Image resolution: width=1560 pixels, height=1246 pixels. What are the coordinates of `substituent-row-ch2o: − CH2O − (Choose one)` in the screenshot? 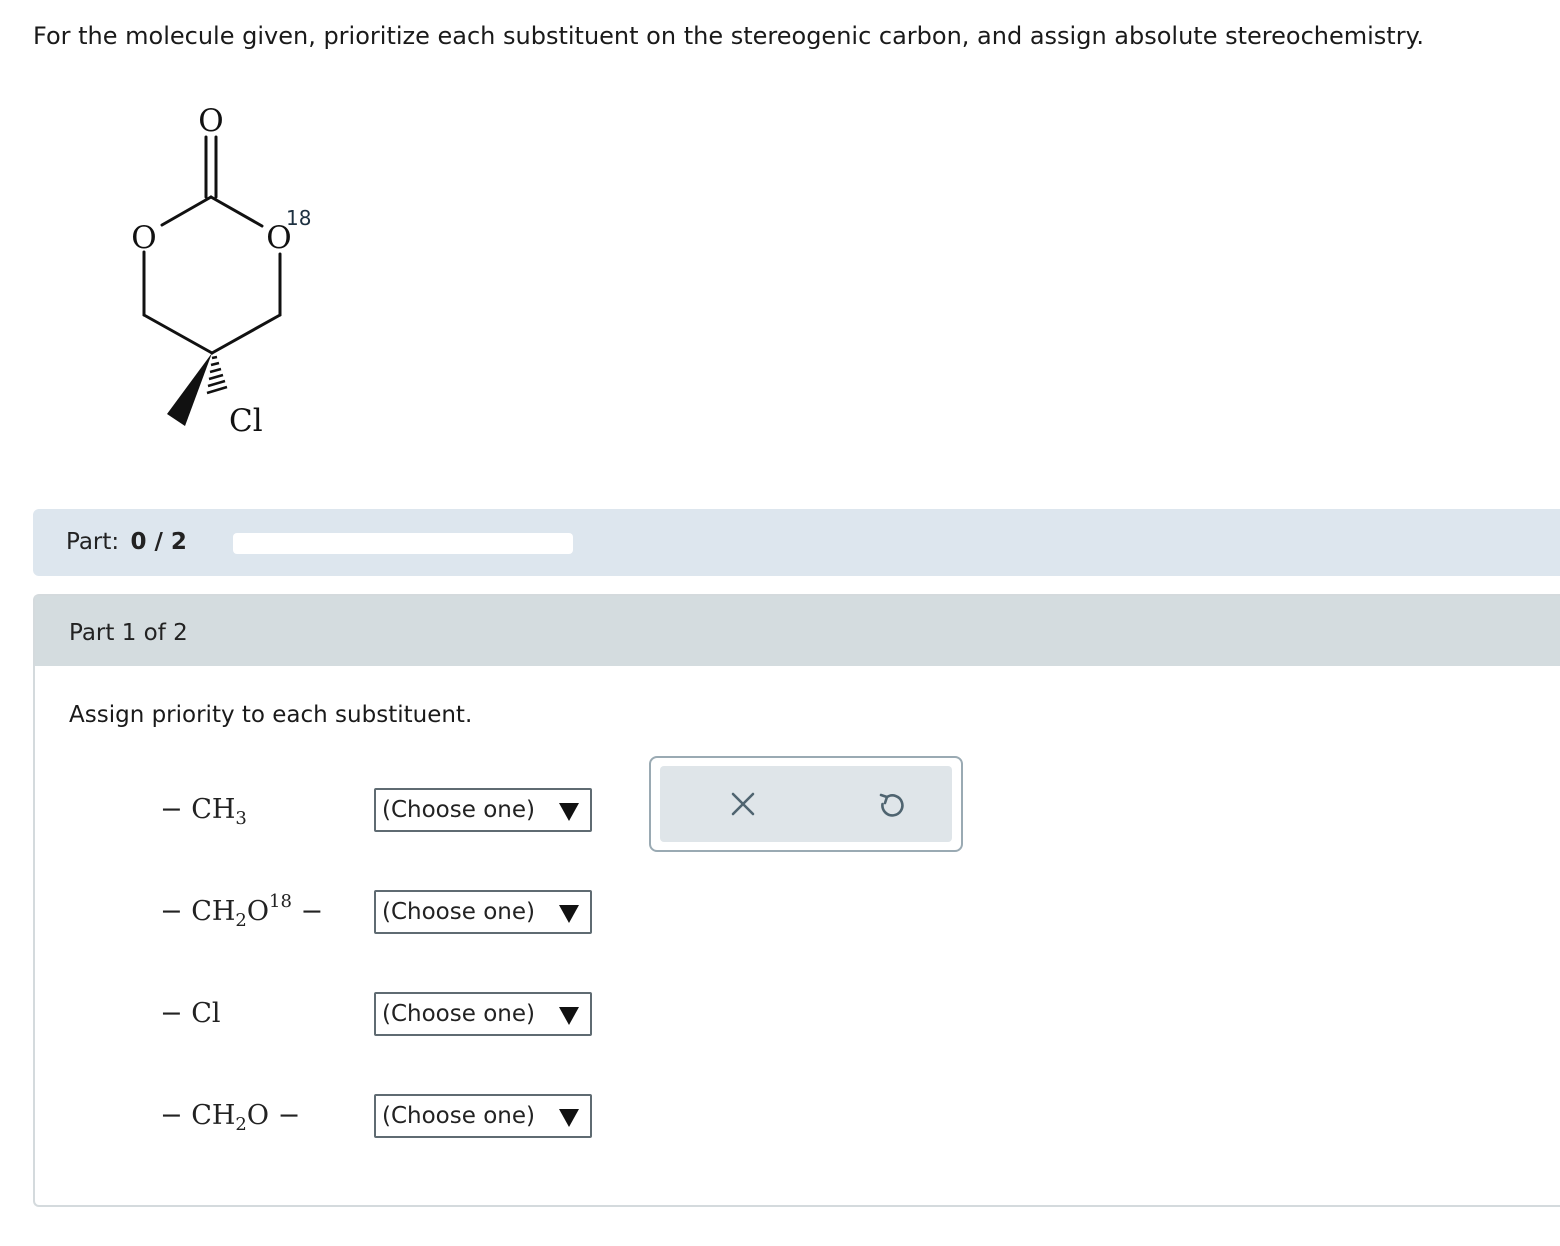 It's located at (335, 1116).